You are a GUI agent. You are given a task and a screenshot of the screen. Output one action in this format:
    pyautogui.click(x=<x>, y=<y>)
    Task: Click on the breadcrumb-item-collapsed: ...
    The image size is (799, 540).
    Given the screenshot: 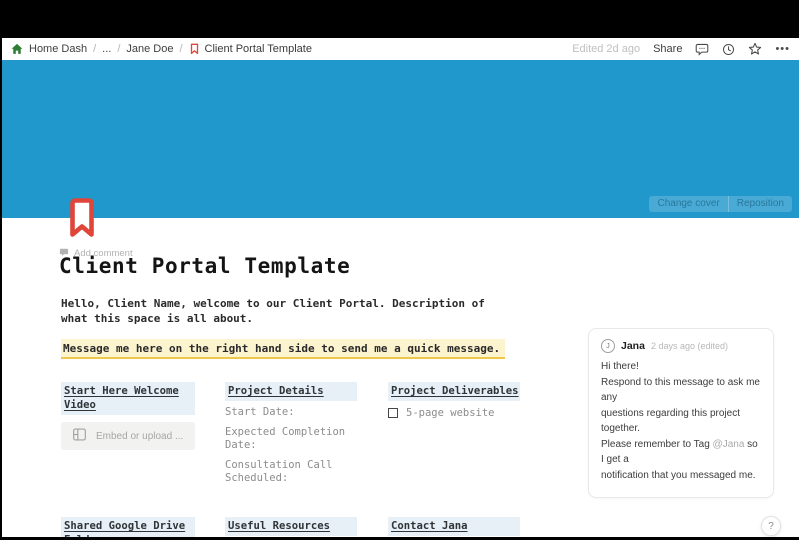 What is the action you would take?
    pyautogui.click(x=106, y=49)
    